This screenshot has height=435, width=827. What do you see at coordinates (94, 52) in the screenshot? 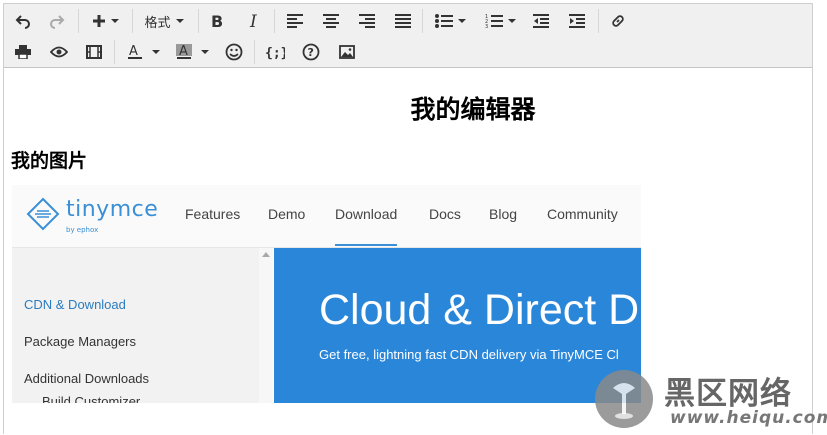
I see `media-icon` at bounding box center [94, 52].